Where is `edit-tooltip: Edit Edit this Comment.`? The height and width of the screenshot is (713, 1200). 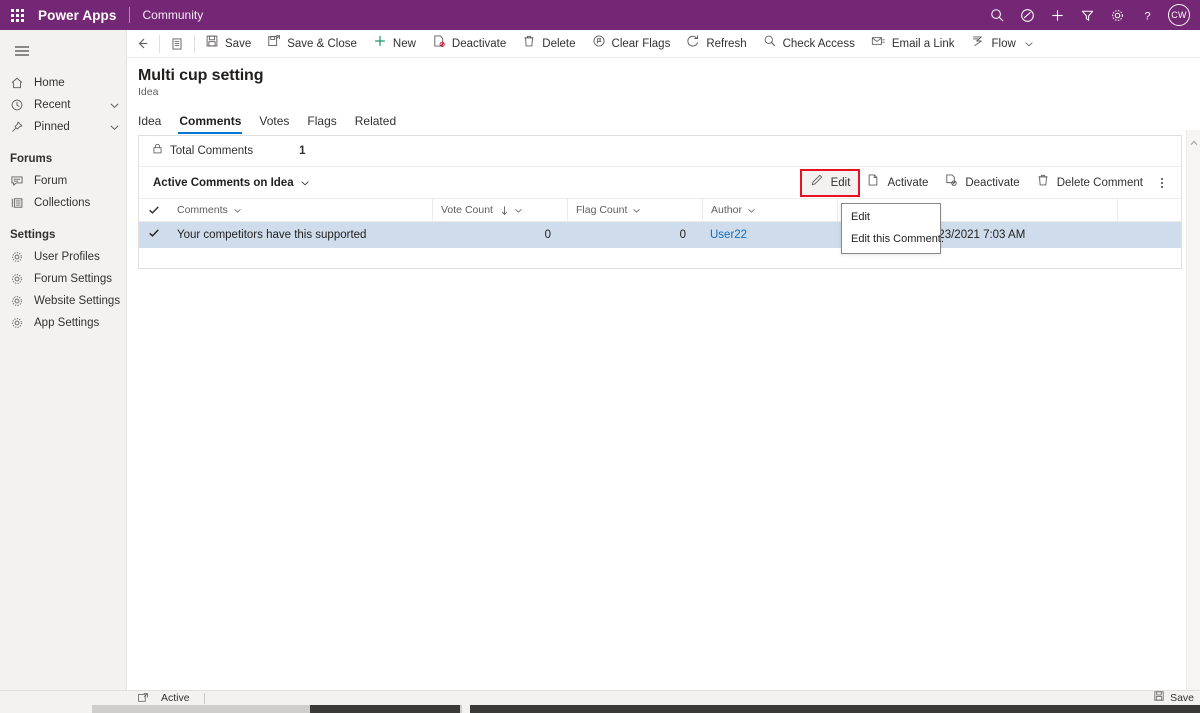
edit-tooltip: Edit Edit this Comment. is located at coordinates (892, 228).